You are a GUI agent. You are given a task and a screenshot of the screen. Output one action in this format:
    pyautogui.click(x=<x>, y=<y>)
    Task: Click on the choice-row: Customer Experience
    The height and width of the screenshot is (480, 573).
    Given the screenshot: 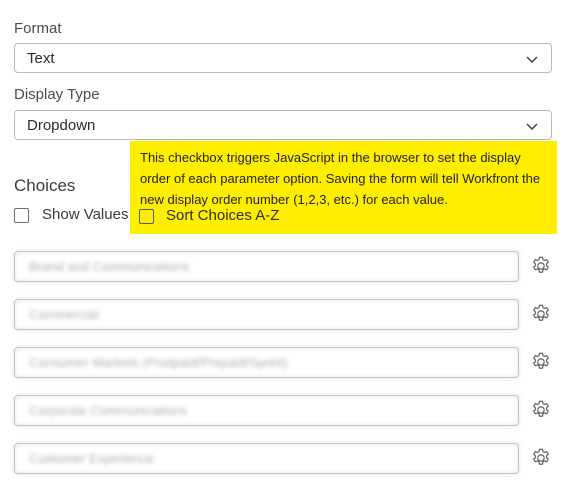 What is the action you would take?
    pyautogui.click(x=291, y=459)
    